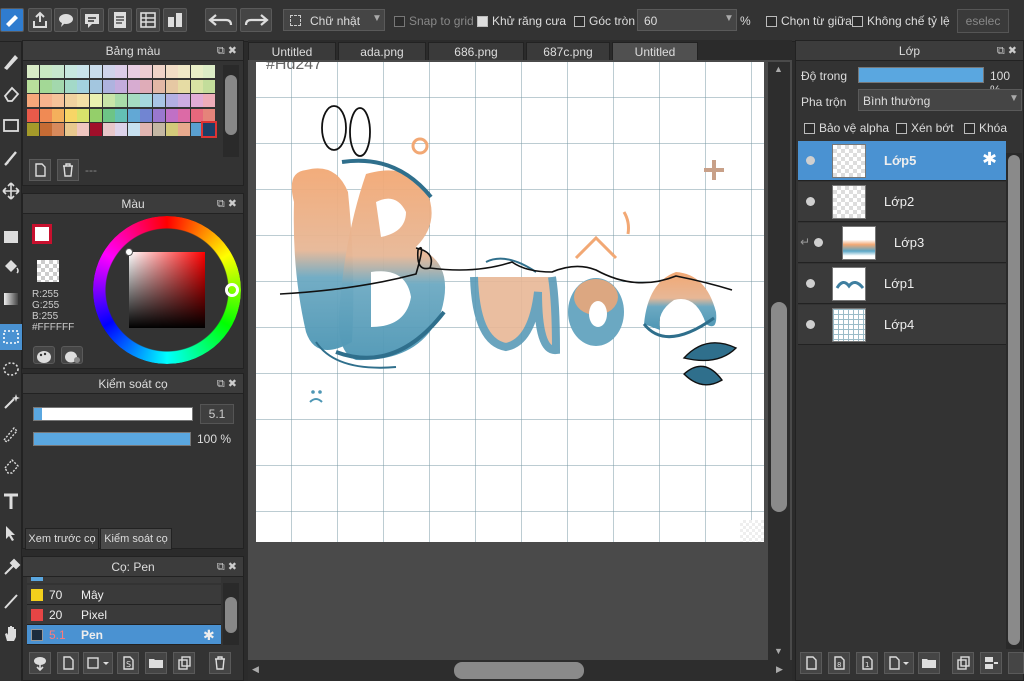 The height and width of the screenshot is (681, 1024). Describe the element at coordinates (11, 237) in the screenshot. I see `fill-rect-tool-icon` at that location.